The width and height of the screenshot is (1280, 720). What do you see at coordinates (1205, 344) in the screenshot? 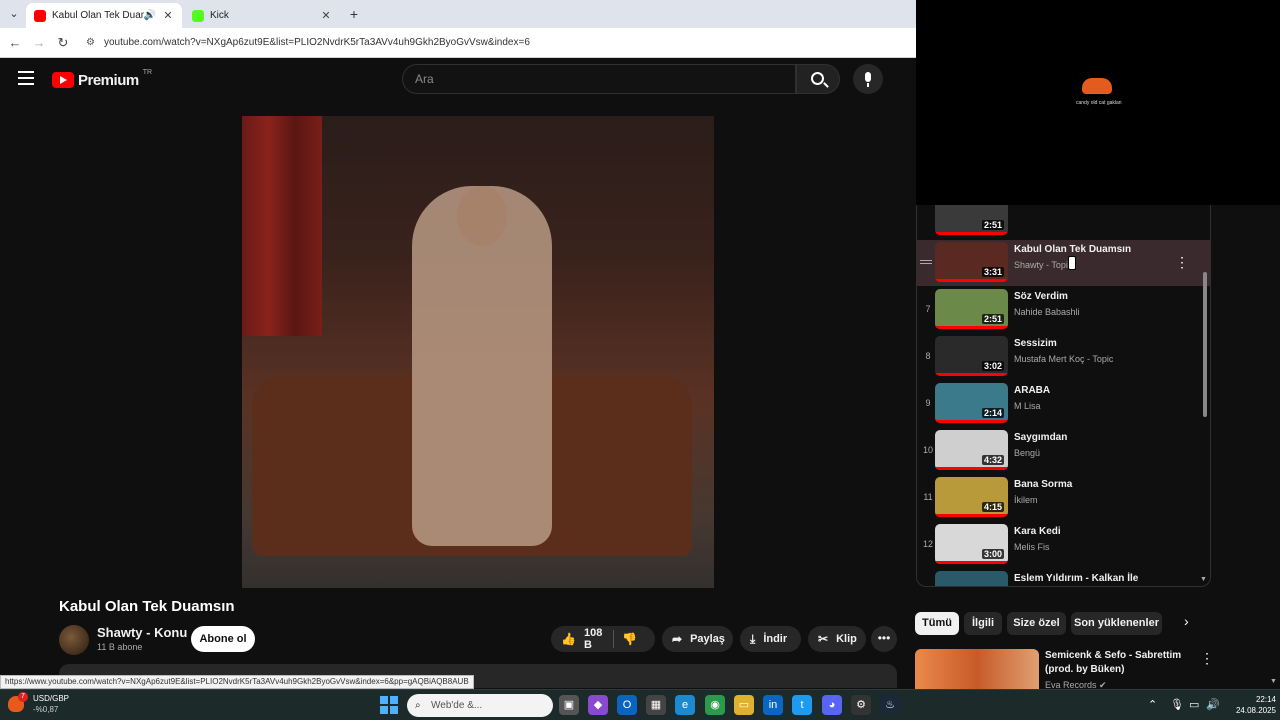
I see `playlist-scrollbar` at bounding box center [1205, 344].